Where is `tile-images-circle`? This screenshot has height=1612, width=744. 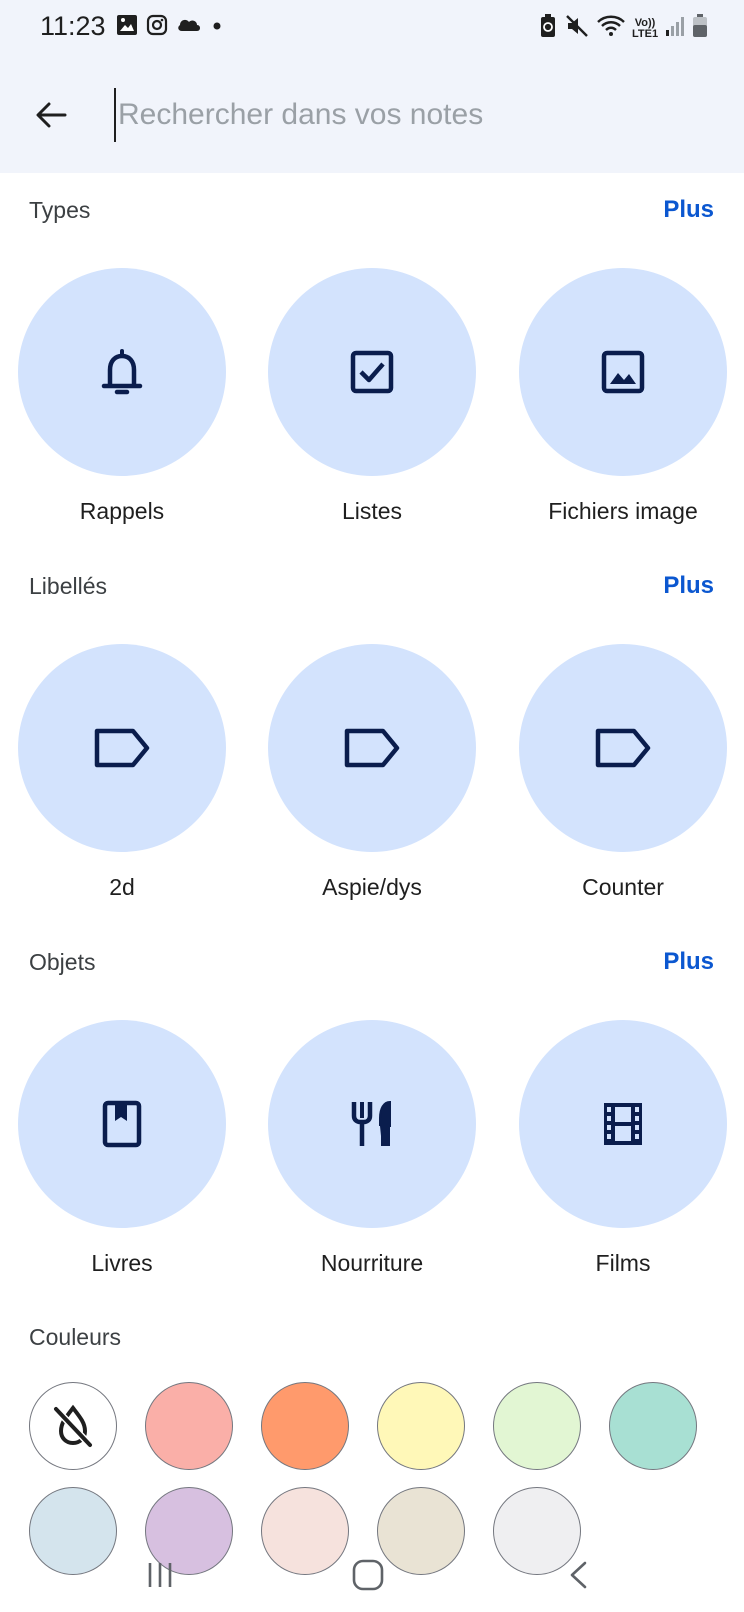
tile-images-circle is located at coordinates (623, 372).